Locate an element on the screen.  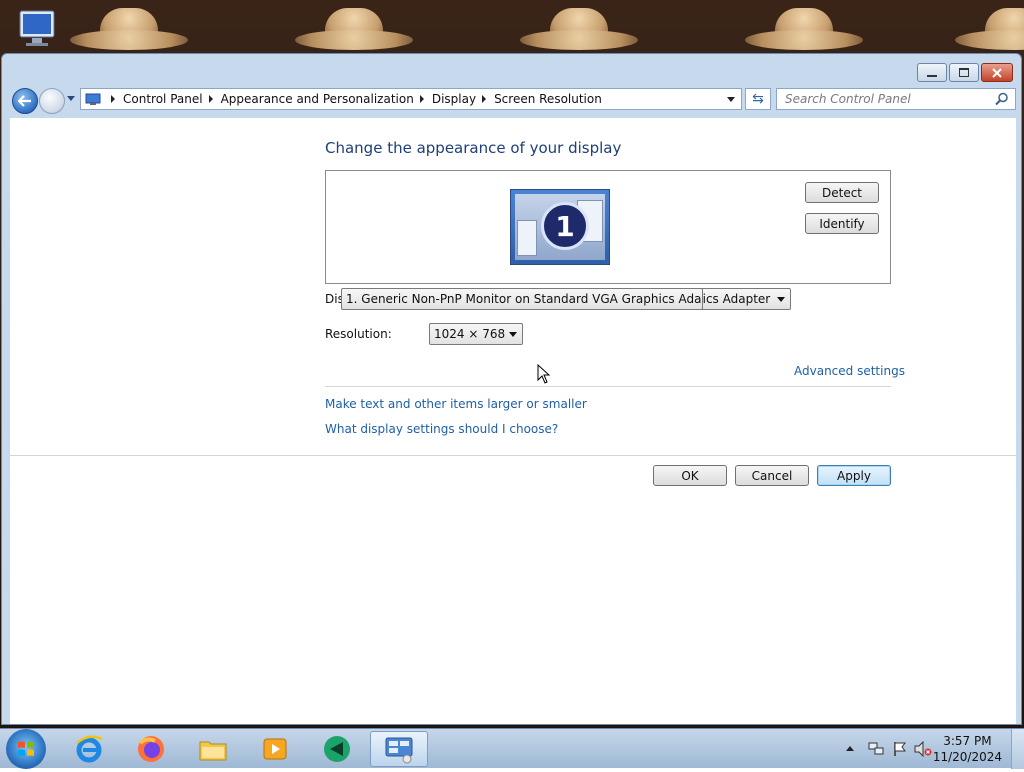
display-select-background-text: hics Adapter is located at coordinates (733, 299).